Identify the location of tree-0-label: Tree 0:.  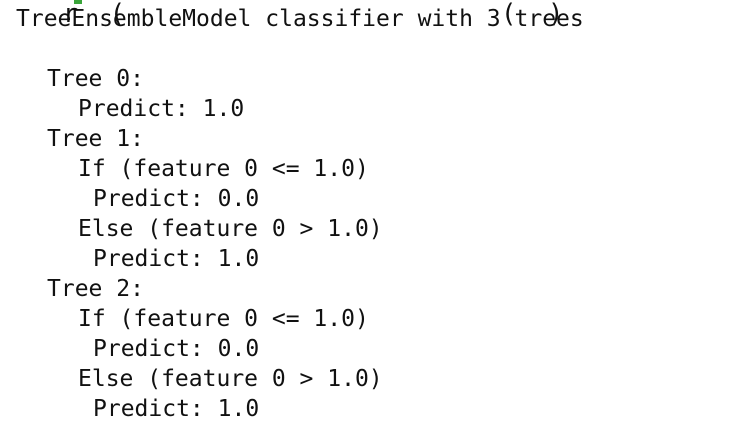
(95, 79).